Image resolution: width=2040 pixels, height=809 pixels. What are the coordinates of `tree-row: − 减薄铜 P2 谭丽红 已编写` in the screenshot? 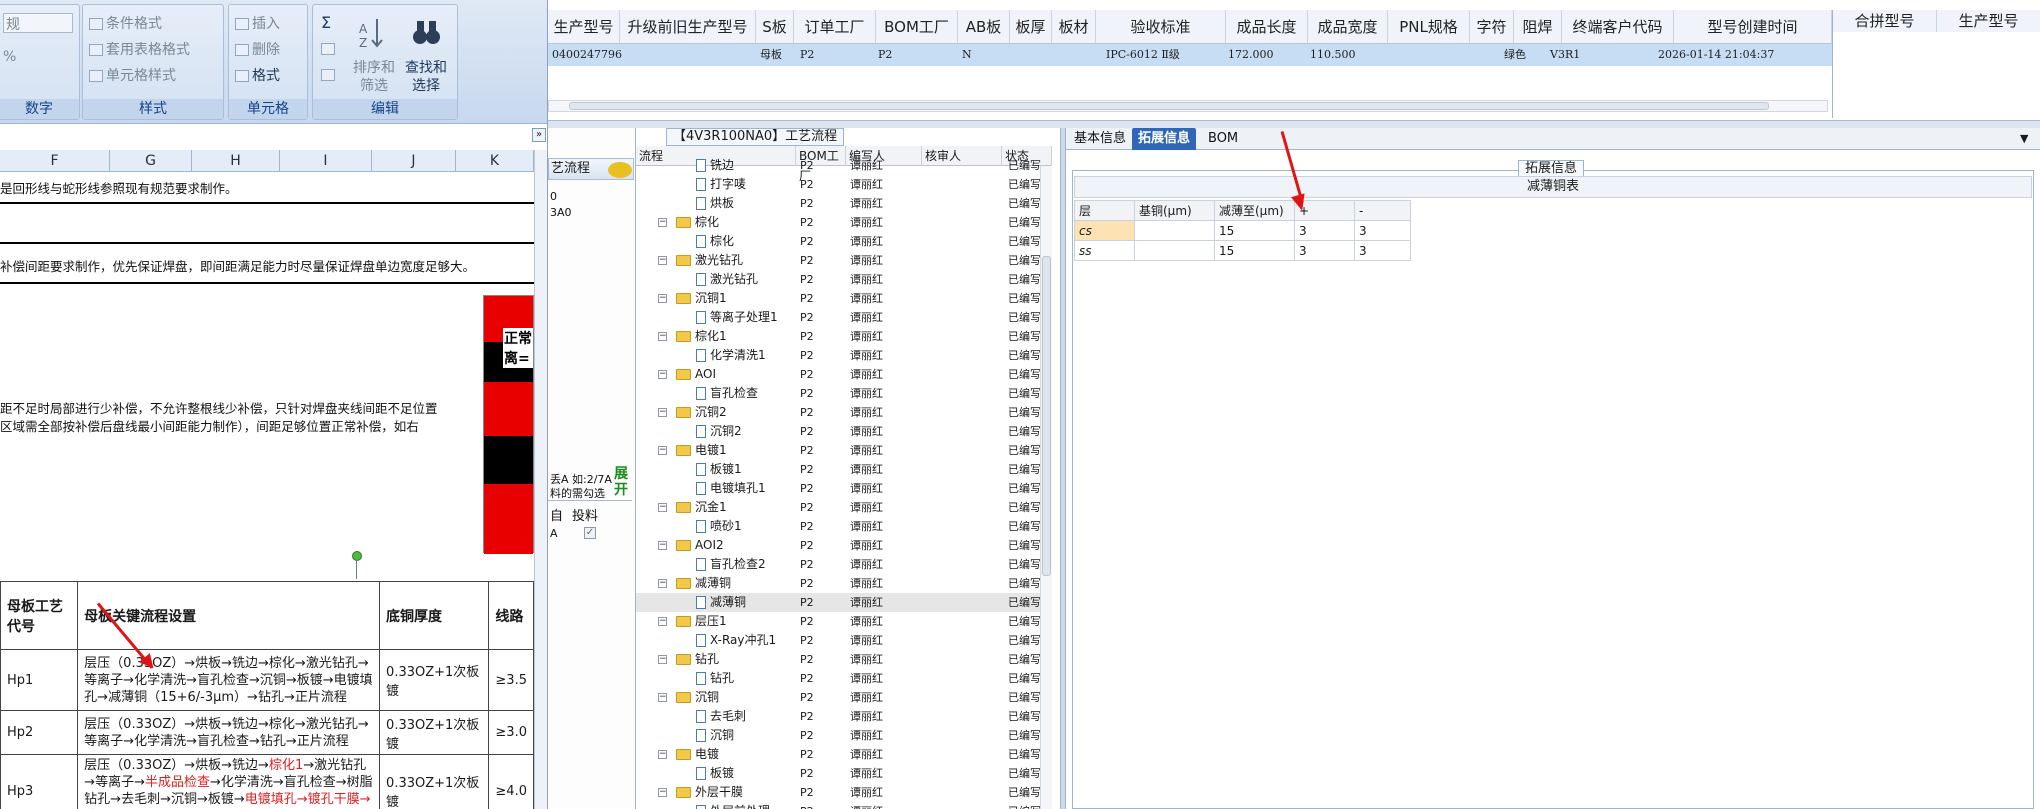 It's located at (838, 583).